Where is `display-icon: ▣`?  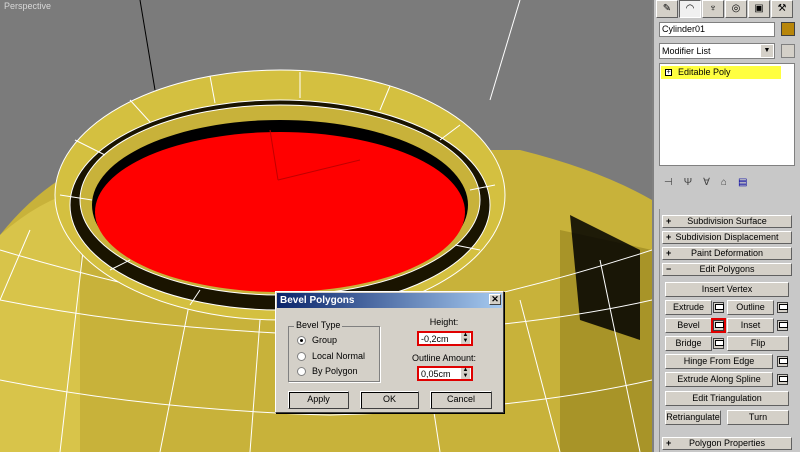
display-icon: ▣ is located at coordinates (759, 9).